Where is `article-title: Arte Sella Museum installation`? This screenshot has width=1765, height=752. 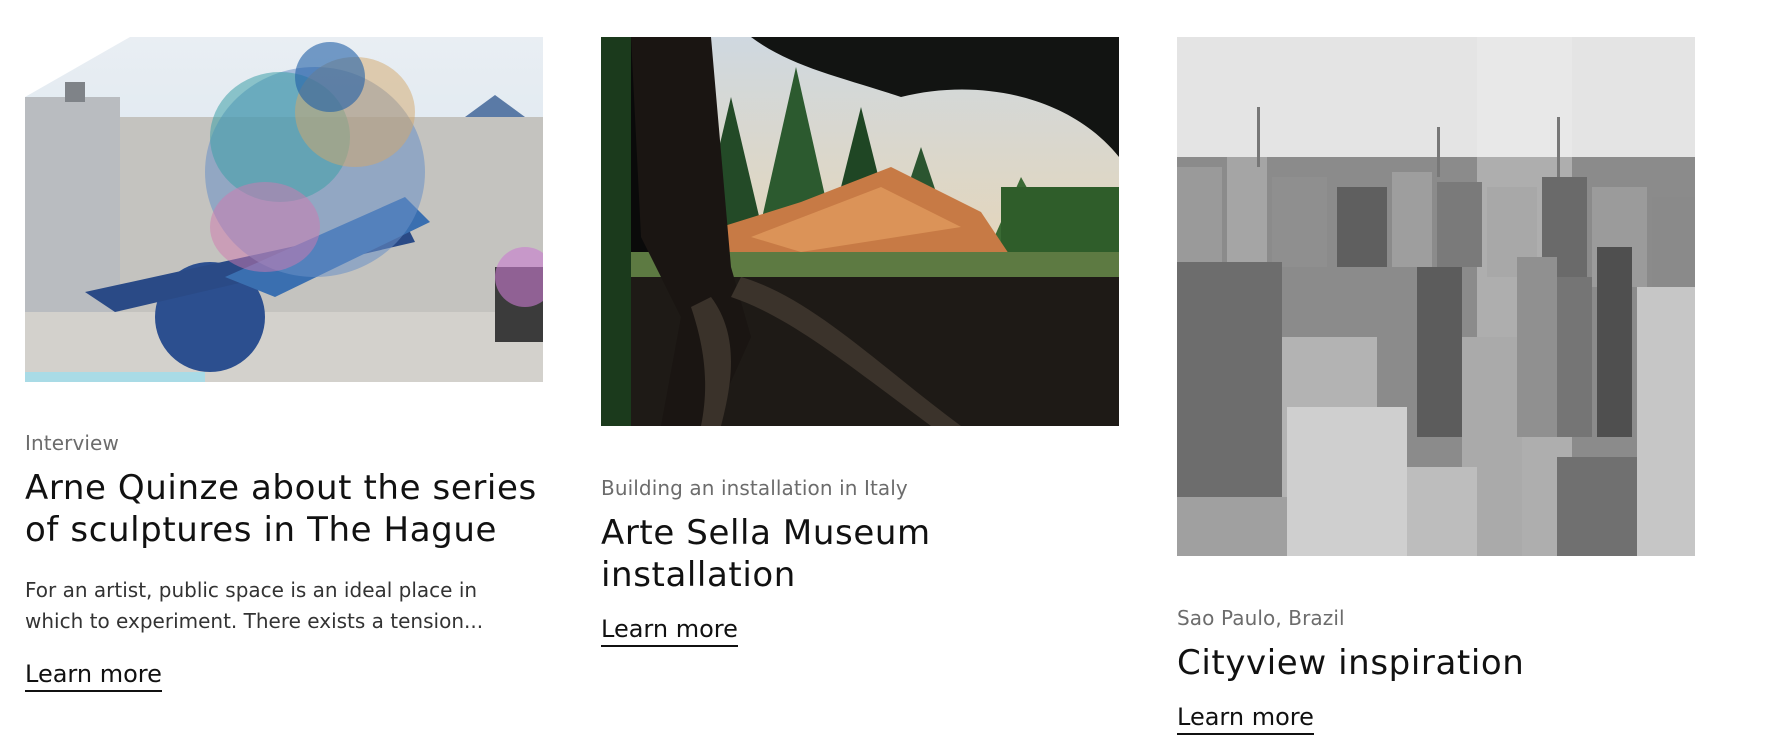 article-title: Arte Sella Museum installation is located at coordinates (860, 554).